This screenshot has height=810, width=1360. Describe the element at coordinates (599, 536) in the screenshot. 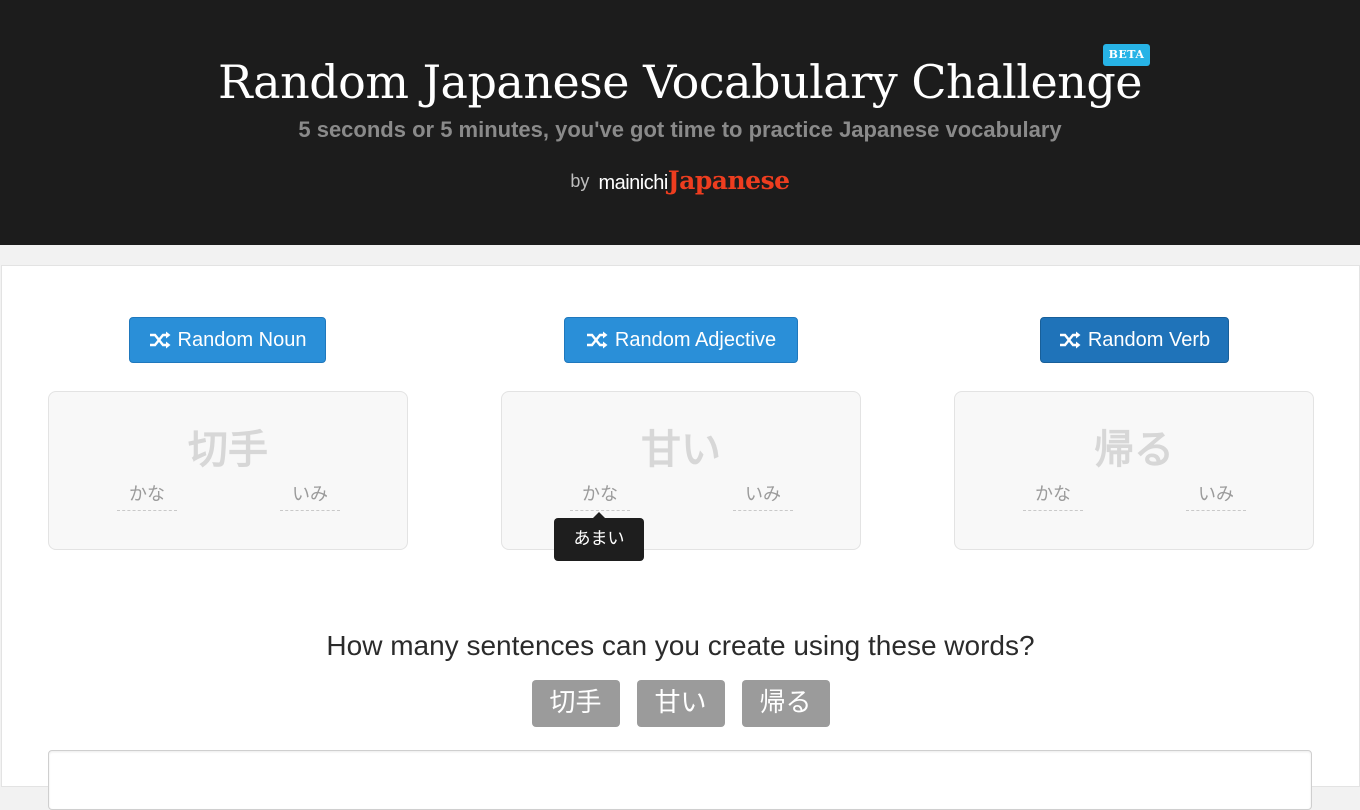

I see `kana-tooltip: あまい` at that location.